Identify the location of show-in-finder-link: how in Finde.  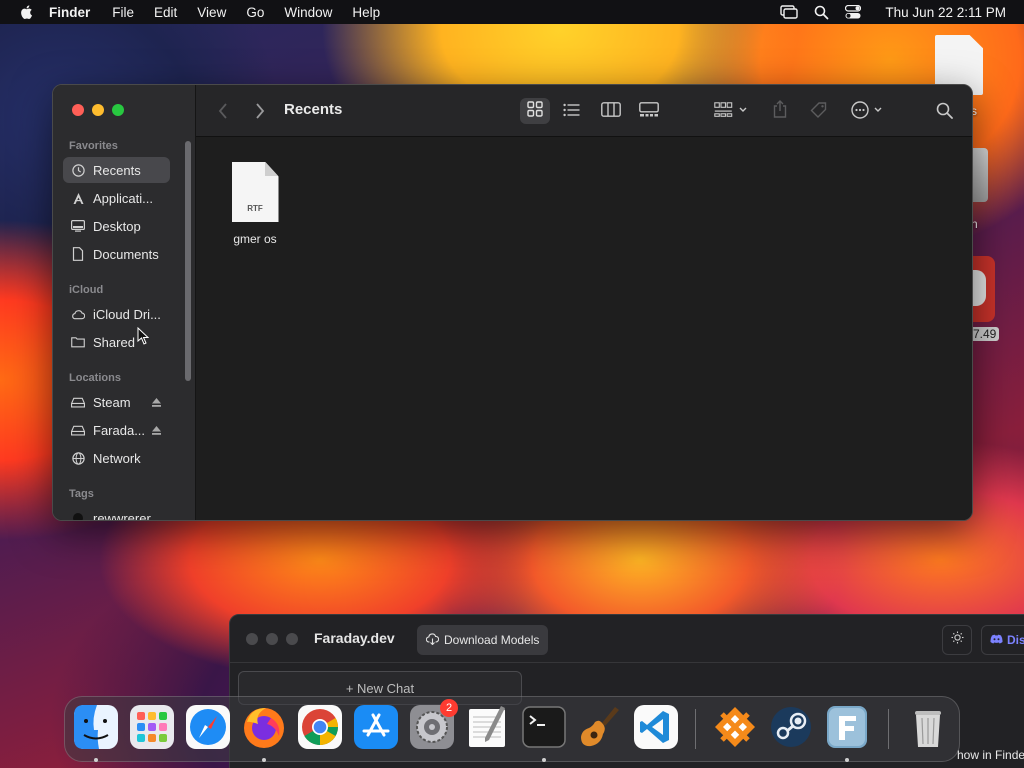
(990, 755).